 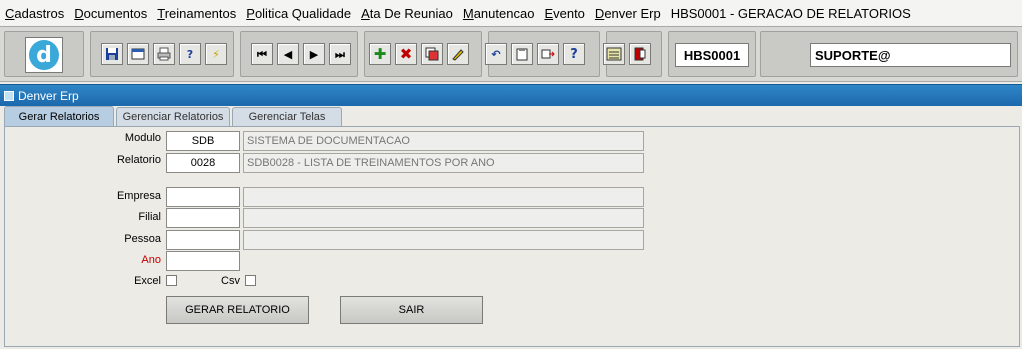 I want to click on toolbar-group-tools: ↶ ?, so click(x=542, y=54).